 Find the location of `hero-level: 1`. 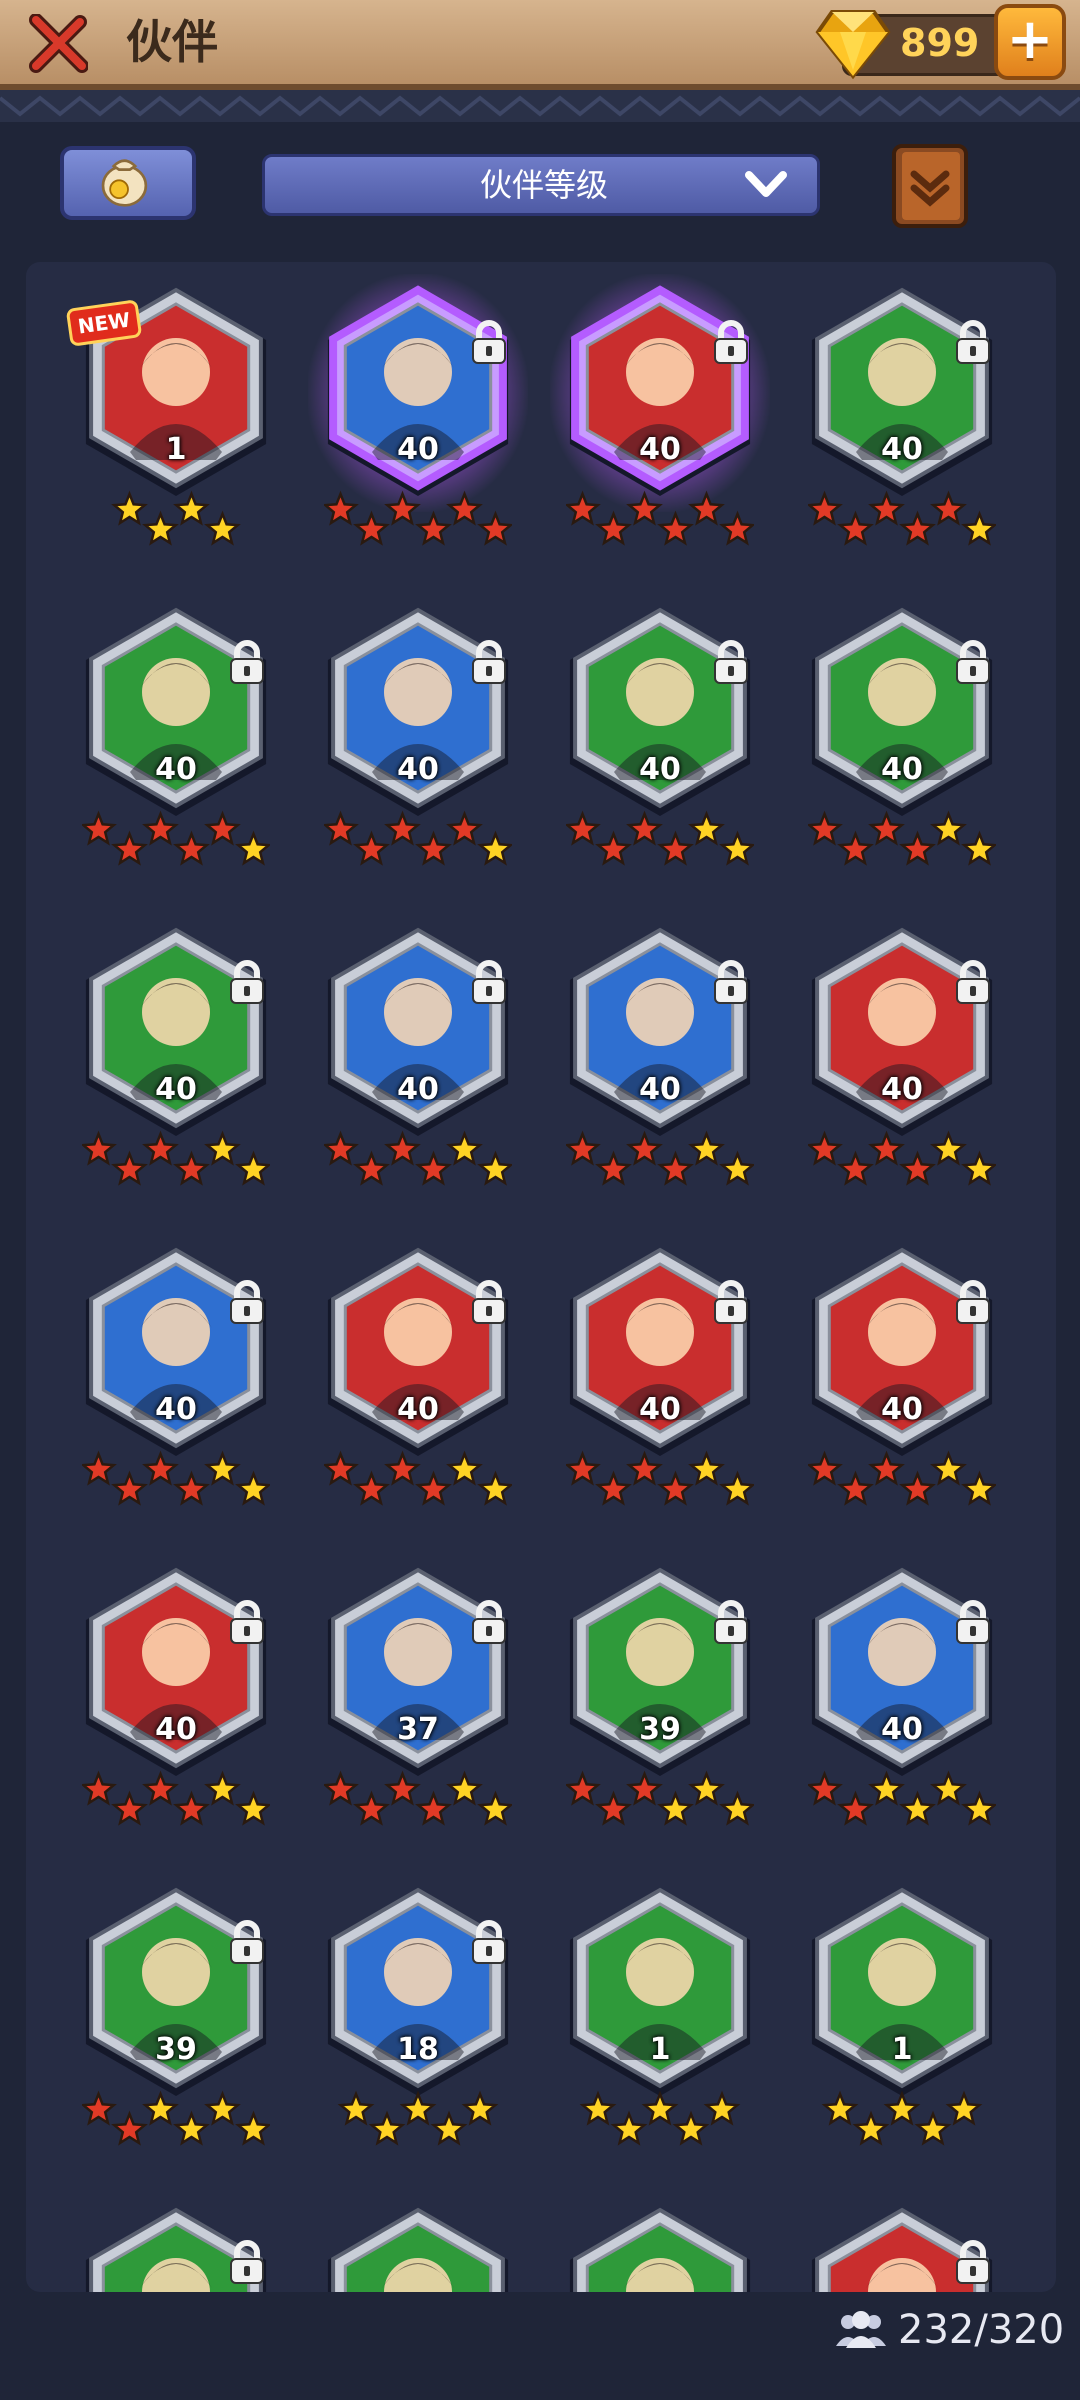

hero-level: 1 is located at coordinates (660, 2049).